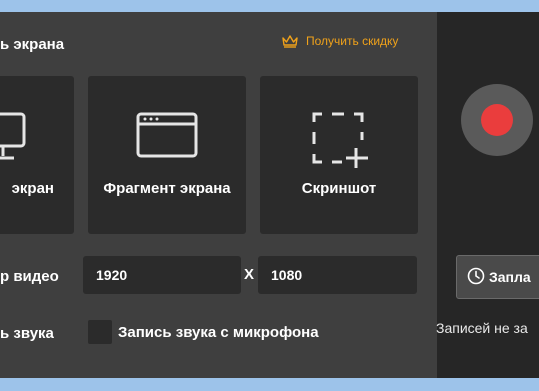 This screenshot has height=391, width=539. What do you see at coordinates (344, 142) in the screenshot?
I see `screenshot-icon` at bounding box center [344, 142].